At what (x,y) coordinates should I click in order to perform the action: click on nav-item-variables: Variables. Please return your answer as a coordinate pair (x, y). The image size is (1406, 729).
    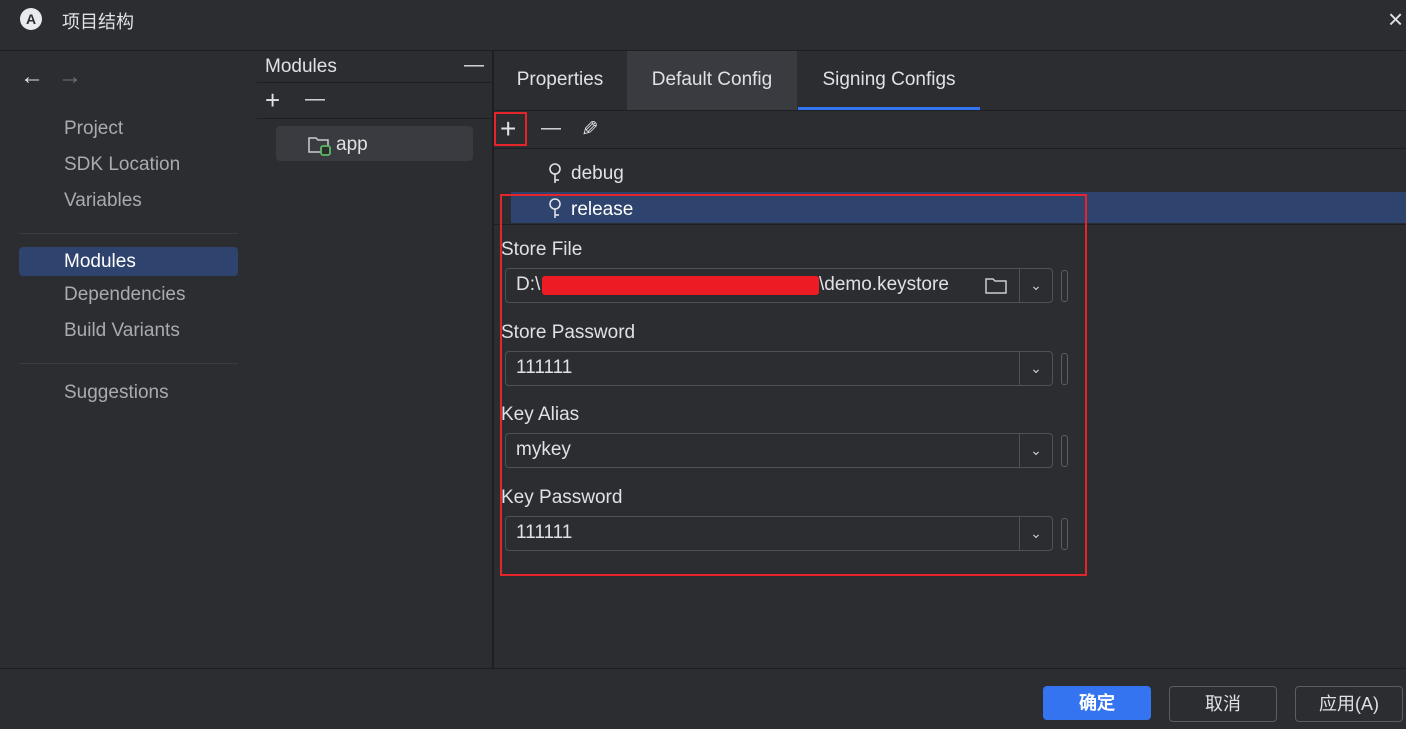
    Looking at the image, I should click on (103, 201).